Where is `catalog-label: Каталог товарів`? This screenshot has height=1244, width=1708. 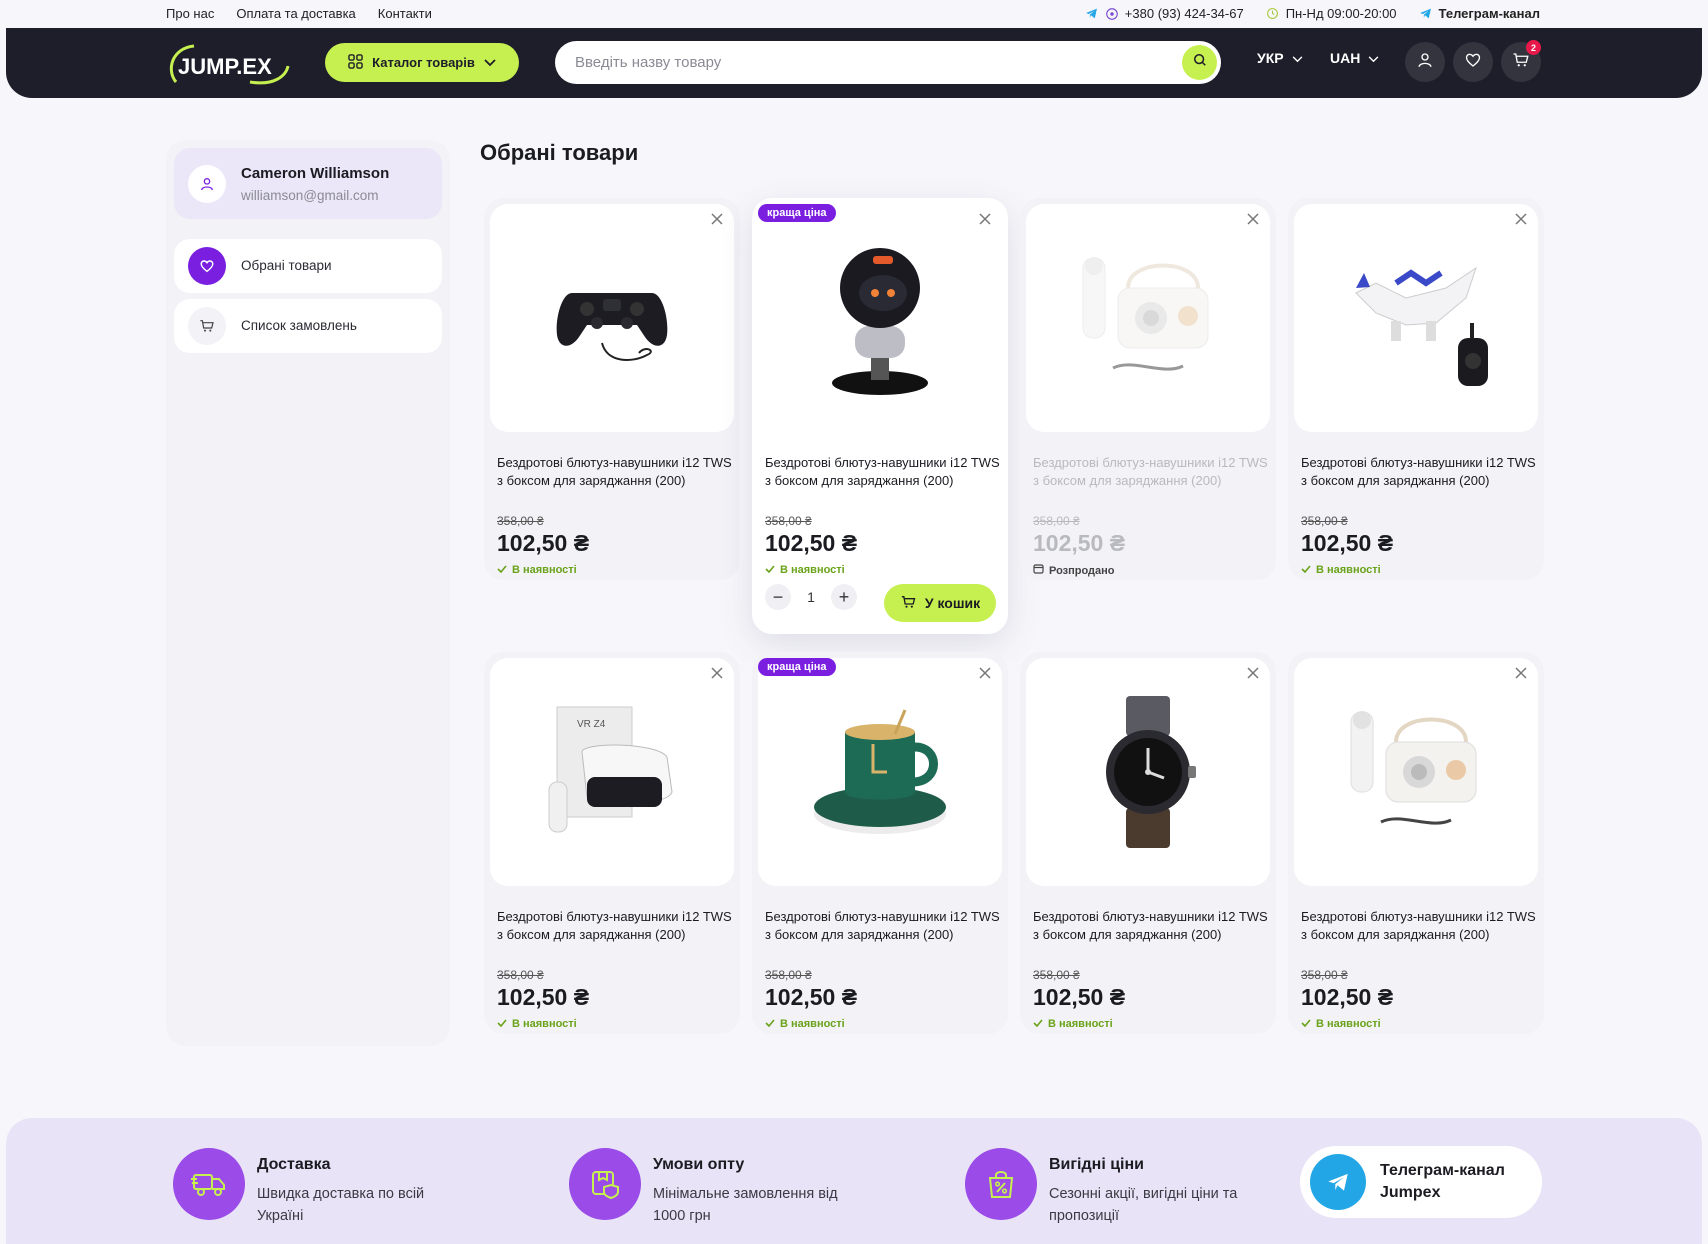
catalog-label: Каталог товарів is located at coordinates (423, 62).